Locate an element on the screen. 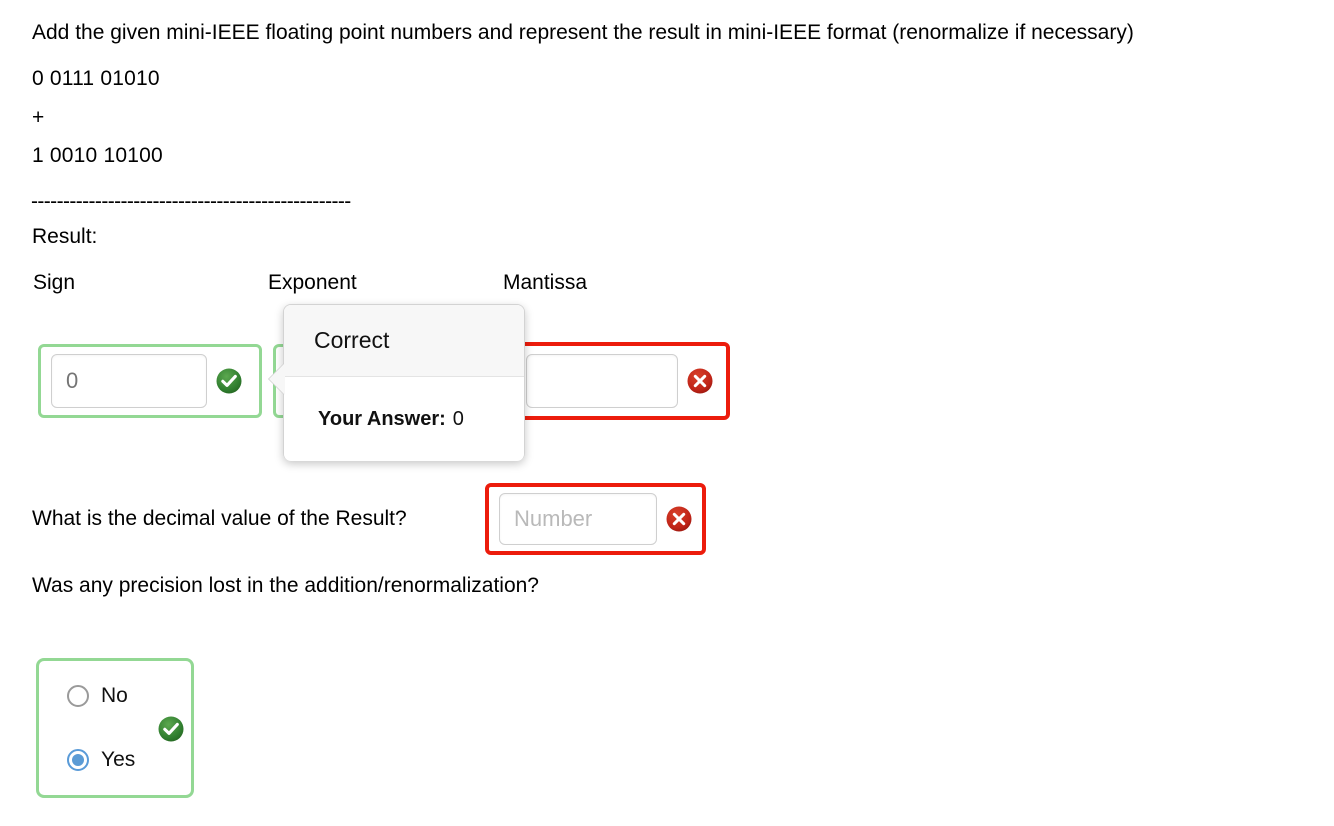 The height and width of the screenshot is (826, 1334). operand-first: 0 0111 01010 is located at coordinates (96, 78).